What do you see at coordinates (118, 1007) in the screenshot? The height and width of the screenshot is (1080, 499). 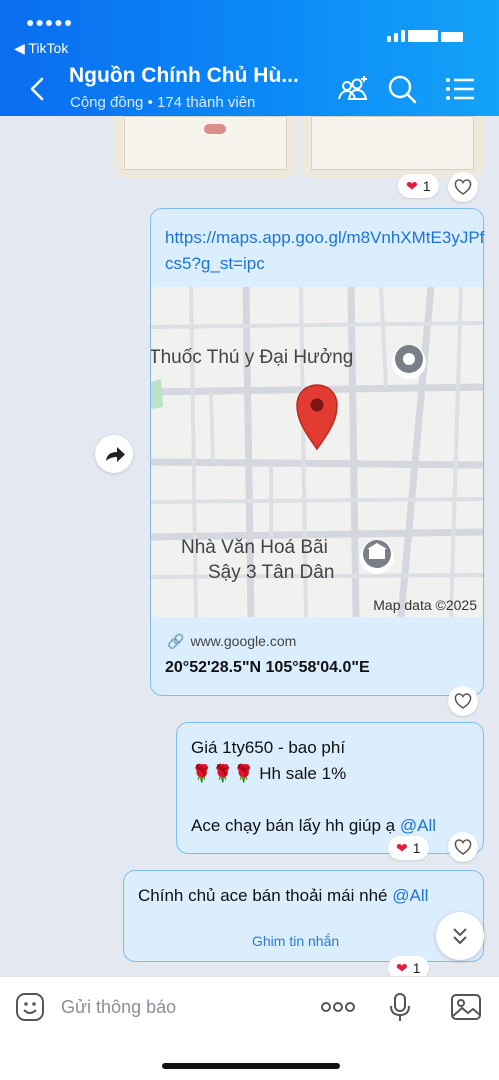 I see `message-input: Gửi thông báo` at bounding box center [118, 1007].